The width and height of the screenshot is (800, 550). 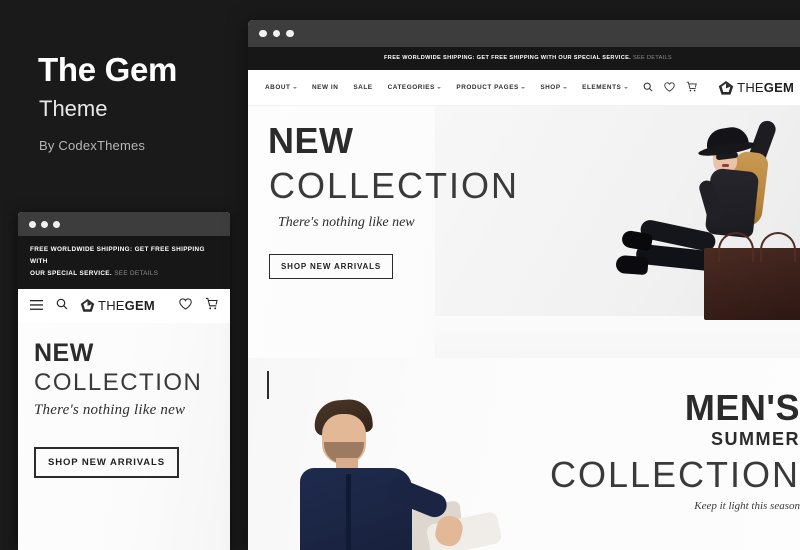 I want to click on mobile-announcement-line2: OUR SPECIAL SERVICE., so click(x=71, y=273).